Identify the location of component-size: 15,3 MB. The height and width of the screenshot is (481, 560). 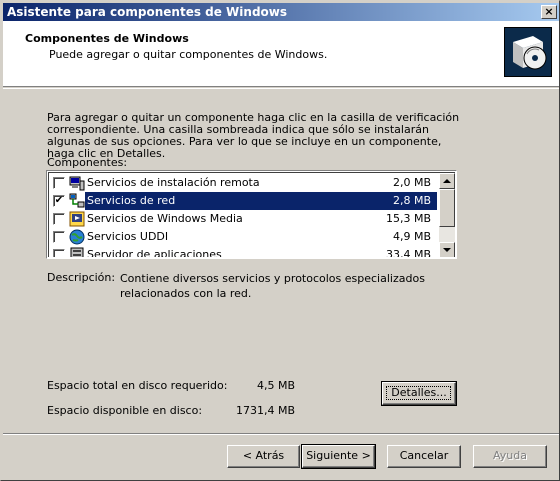
(408, 218).